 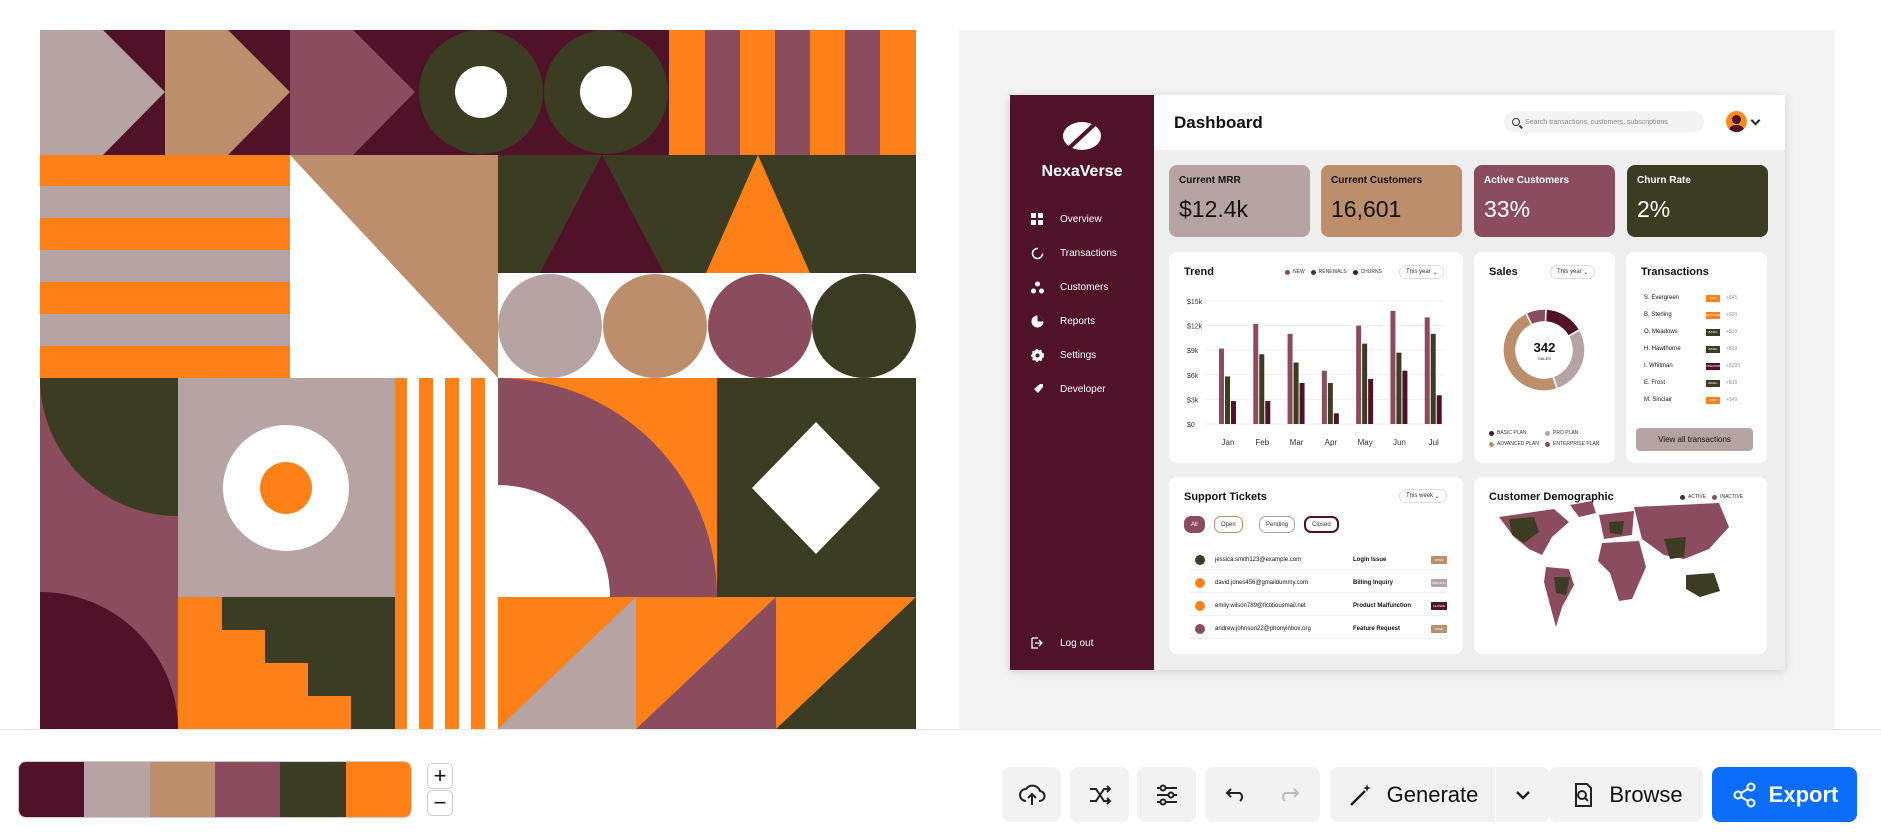 What do you see at coordinates (1066, 219) in the screenshot?
I see `nav-overview: Overview` at bounding box center [1066, 219].